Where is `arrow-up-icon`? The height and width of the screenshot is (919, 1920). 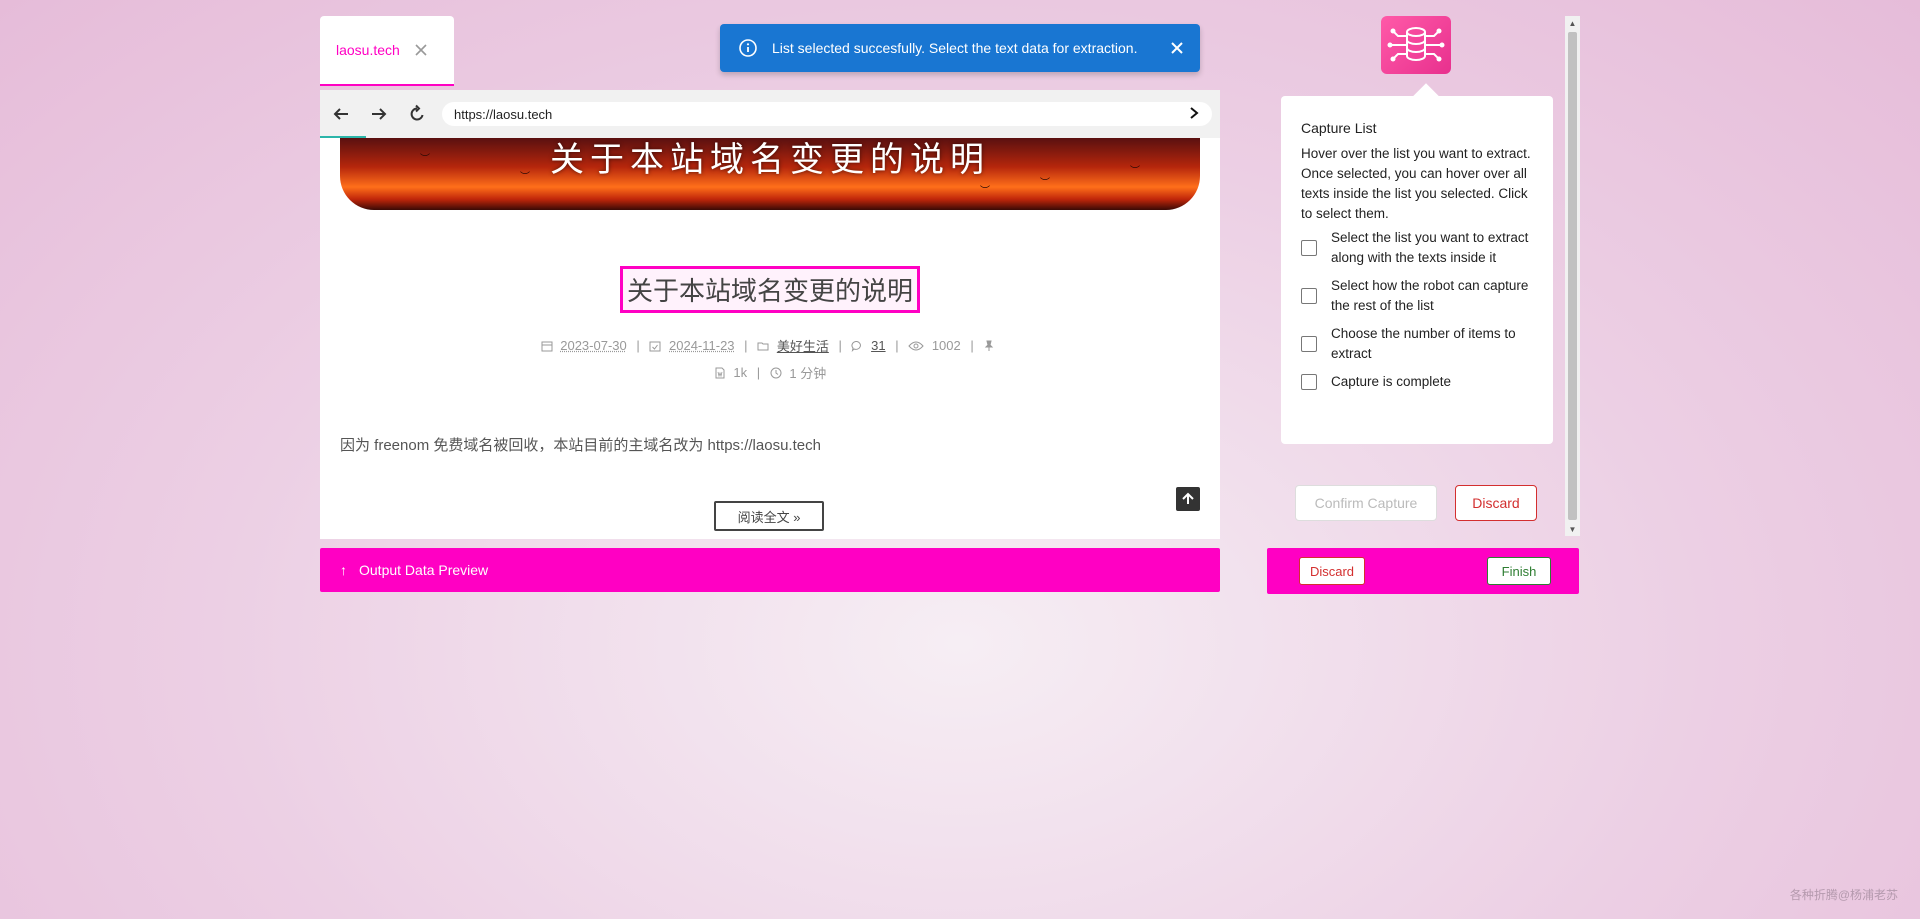
arrow-up-icon is located at coordinates (1188, 498).